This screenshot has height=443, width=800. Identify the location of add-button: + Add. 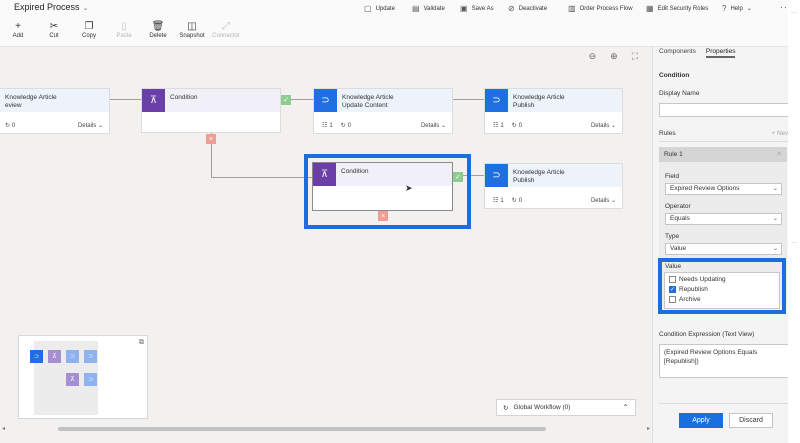
(18, 30).